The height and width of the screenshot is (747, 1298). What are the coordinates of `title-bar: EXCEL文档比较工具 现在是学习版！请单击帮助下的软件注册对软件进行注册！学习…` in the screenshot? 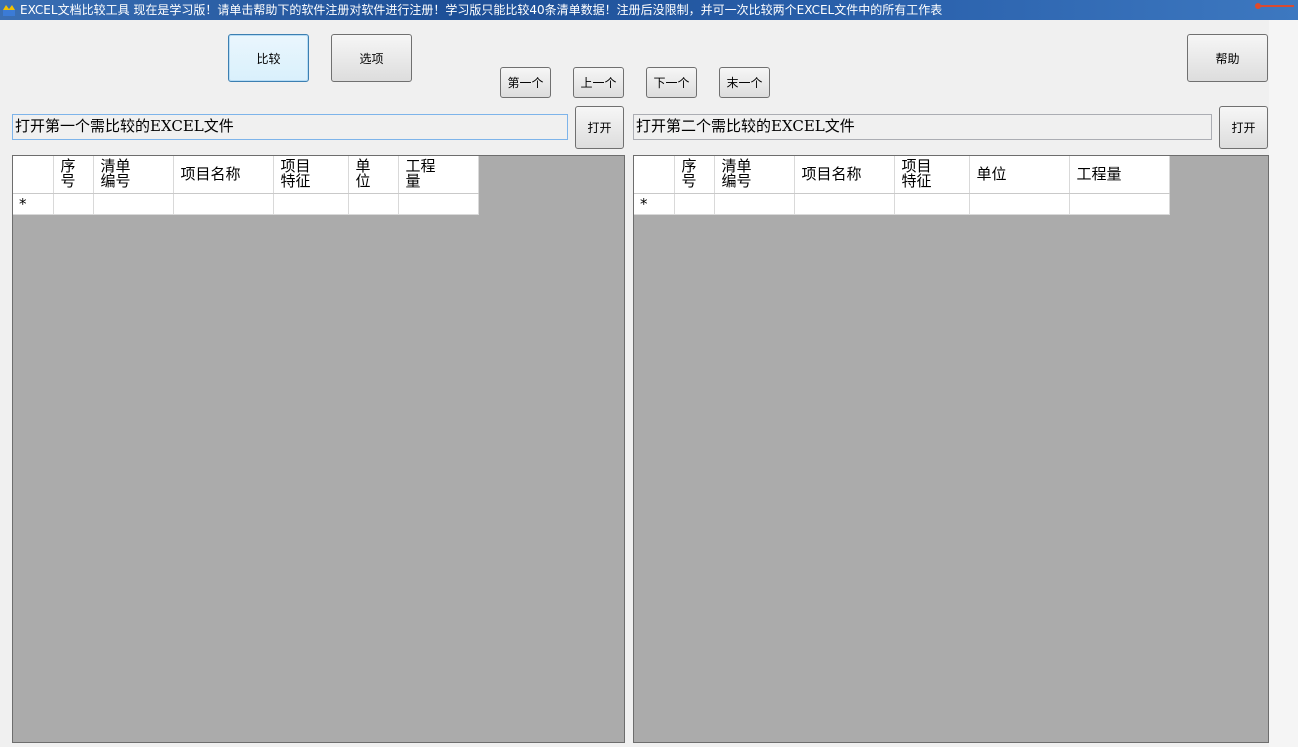 It's located at (649, 10).